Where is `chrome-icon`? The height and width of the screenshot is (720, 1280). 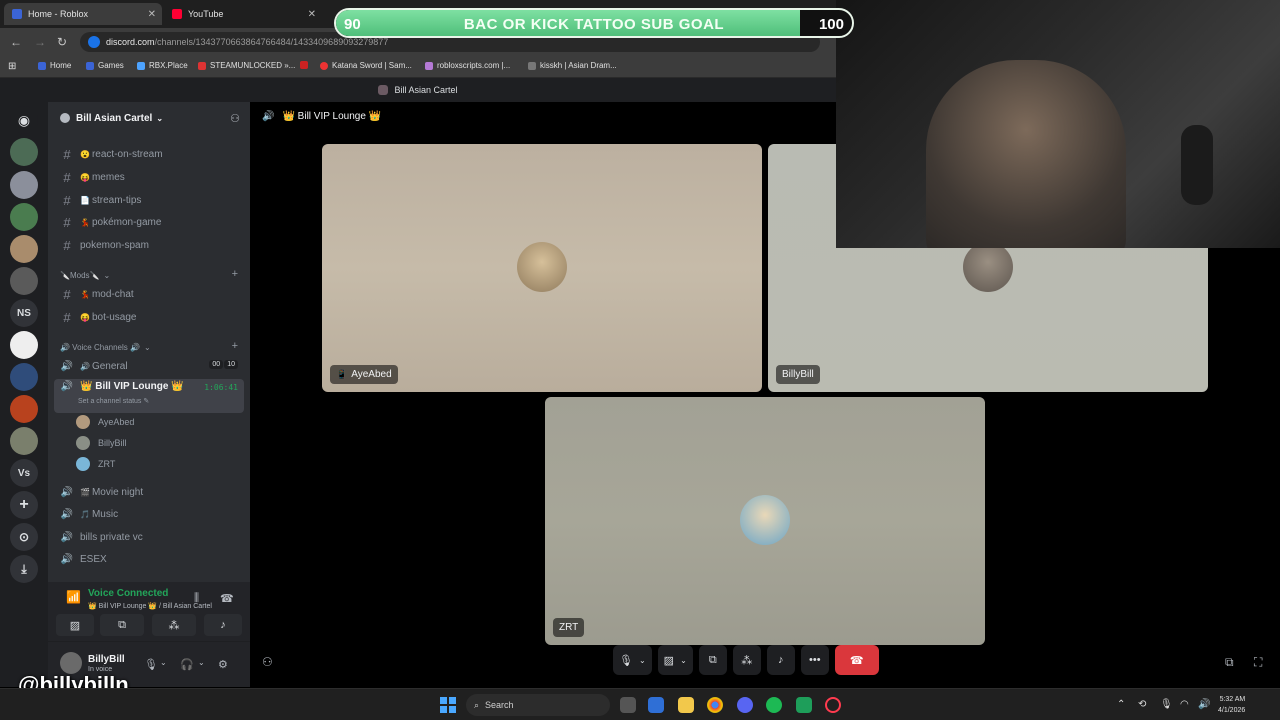 chrome-icon is located at coordinates (715, 705).